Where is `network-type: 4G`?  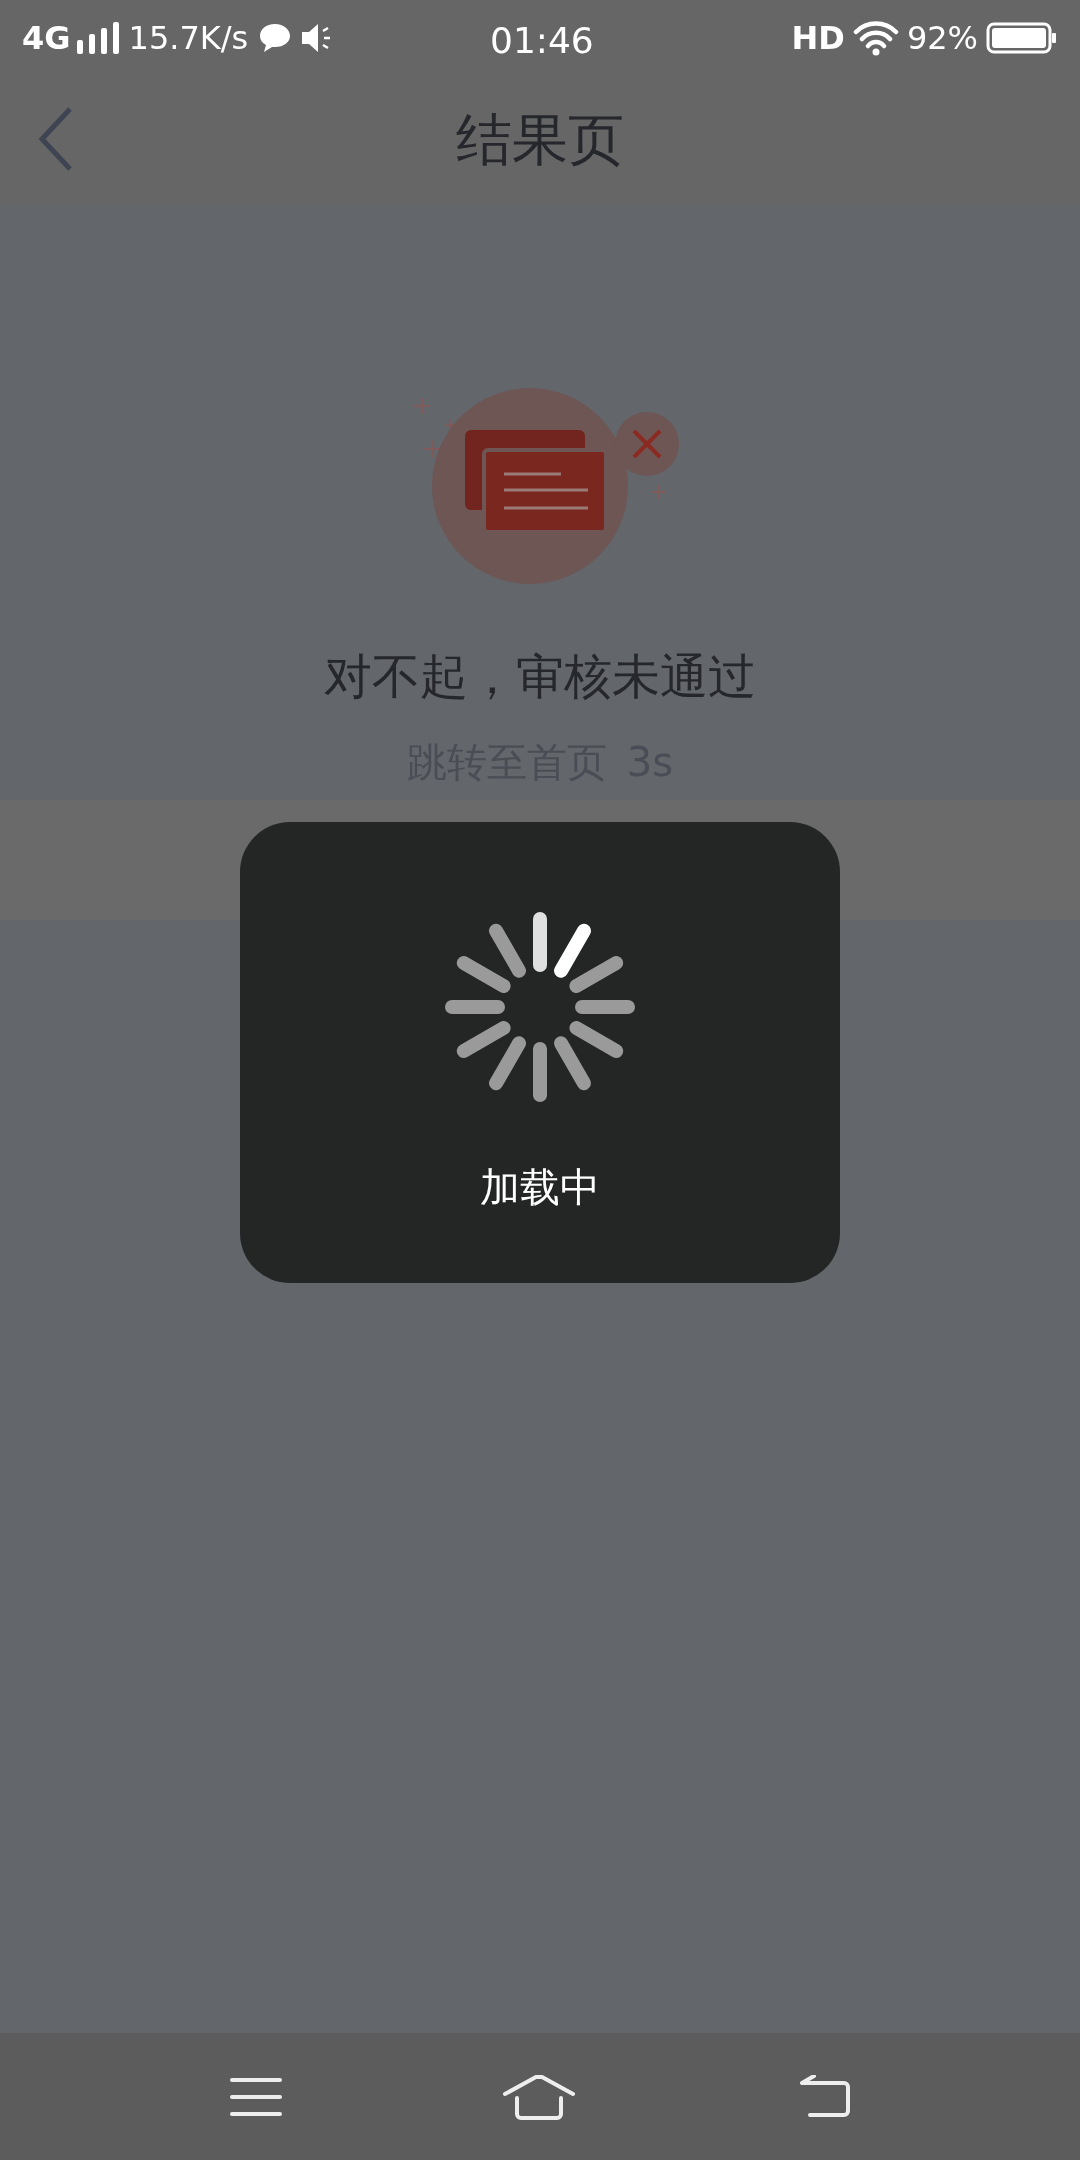 network-type: 4G is located at coordinates (46, 38).